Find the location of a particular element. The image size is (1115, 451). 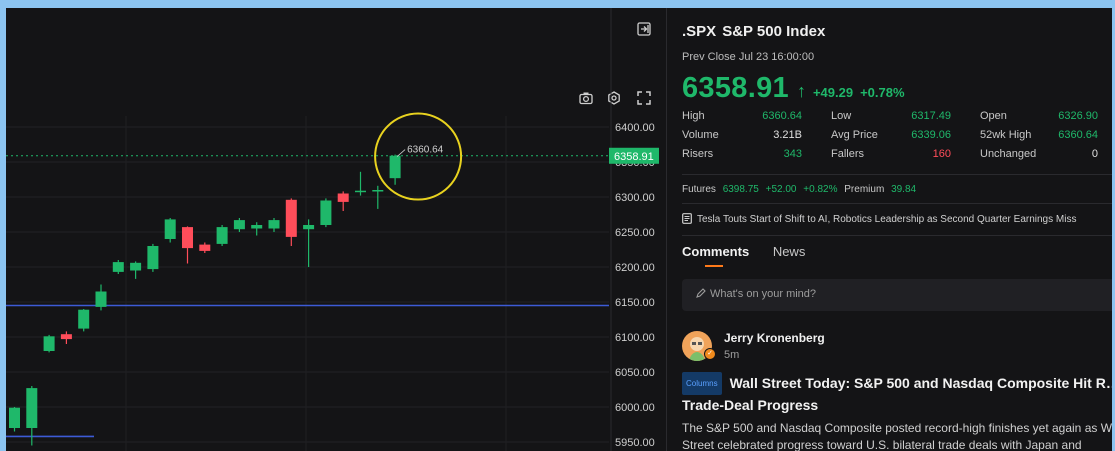

futures-change-percent: +0.82% is located at coordinates (820, 189).